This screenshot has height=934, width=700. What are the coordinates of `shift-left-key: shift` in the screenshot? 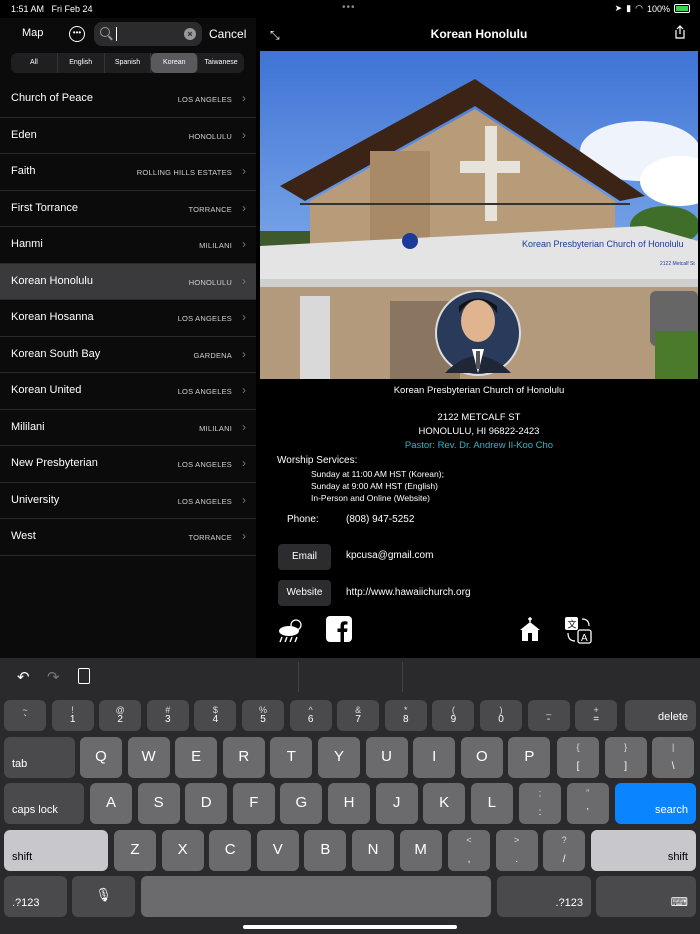 It's located at (56, 850).